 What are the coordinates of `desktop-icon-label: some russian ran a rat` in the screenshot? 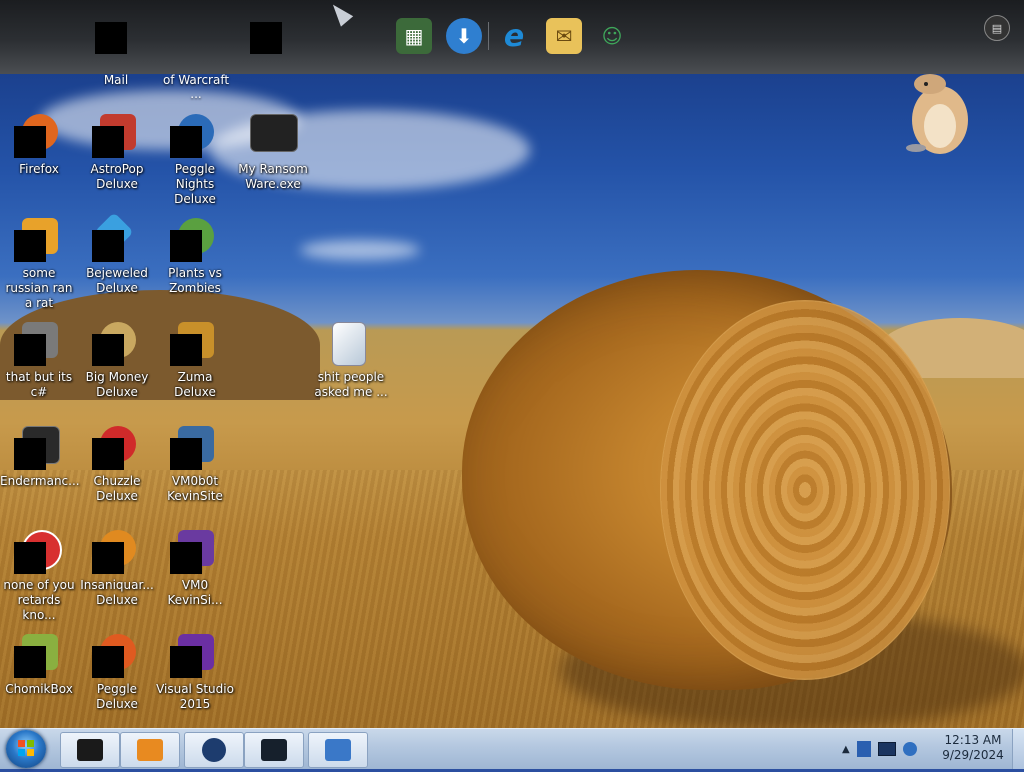 It's located at (39, 288).